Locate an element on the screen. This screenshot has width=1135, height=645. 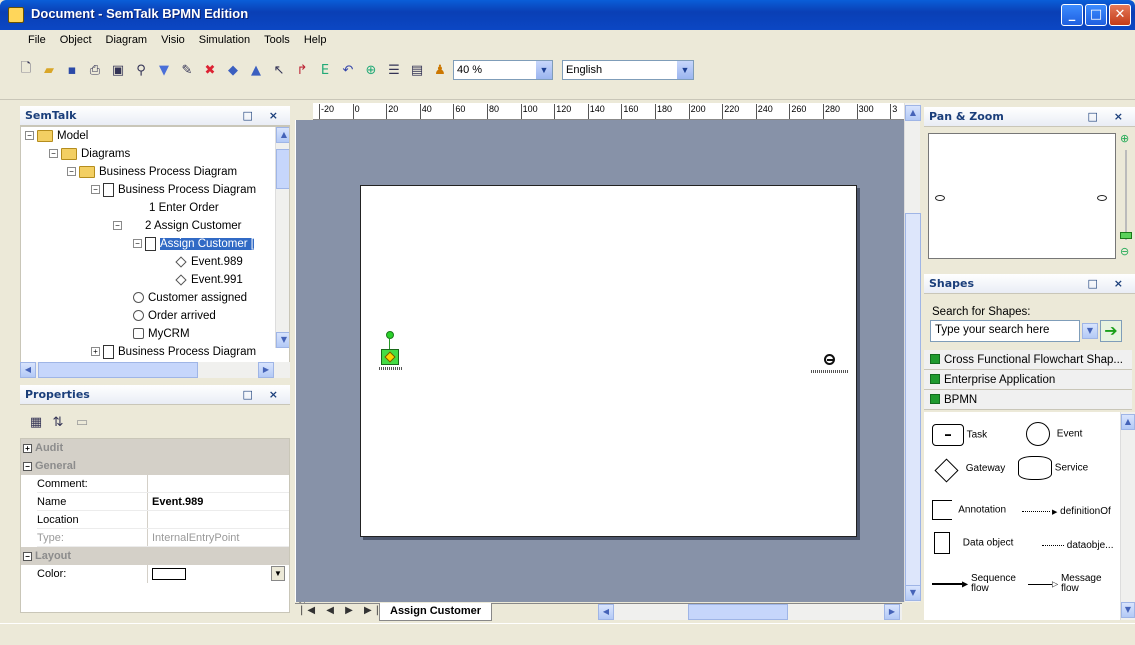
scroll-right-icon: ▶ is located at coordinates (266, 370).